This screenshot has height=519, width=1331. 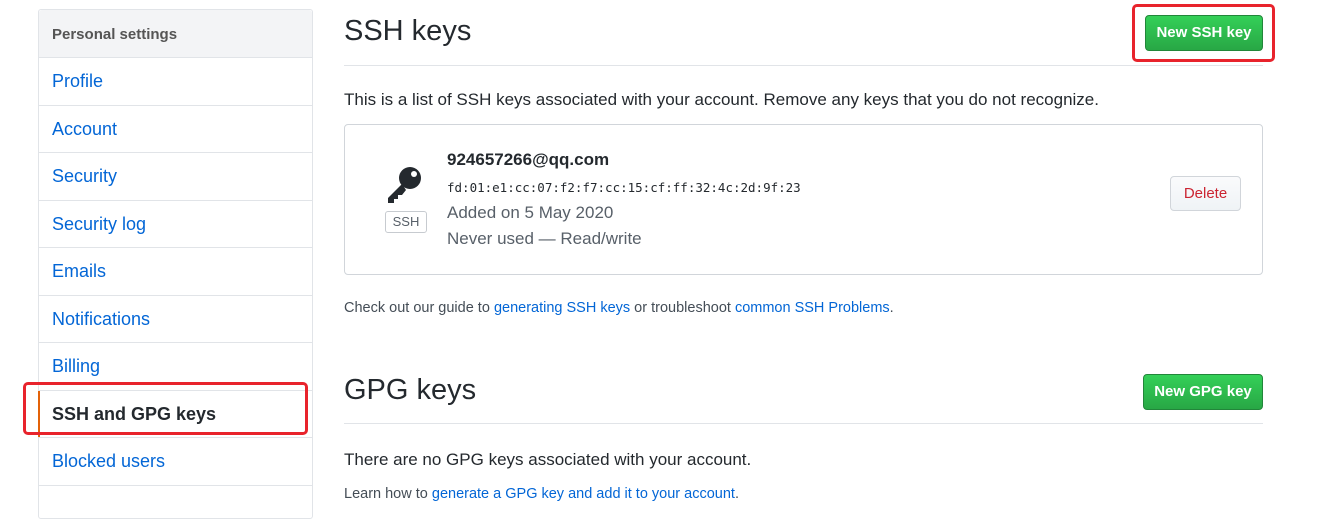 What do you see at coordinates (1205, 193) in the screenshot?
I see `delete-key-button: Delete` at bounding box center [1205, 193].